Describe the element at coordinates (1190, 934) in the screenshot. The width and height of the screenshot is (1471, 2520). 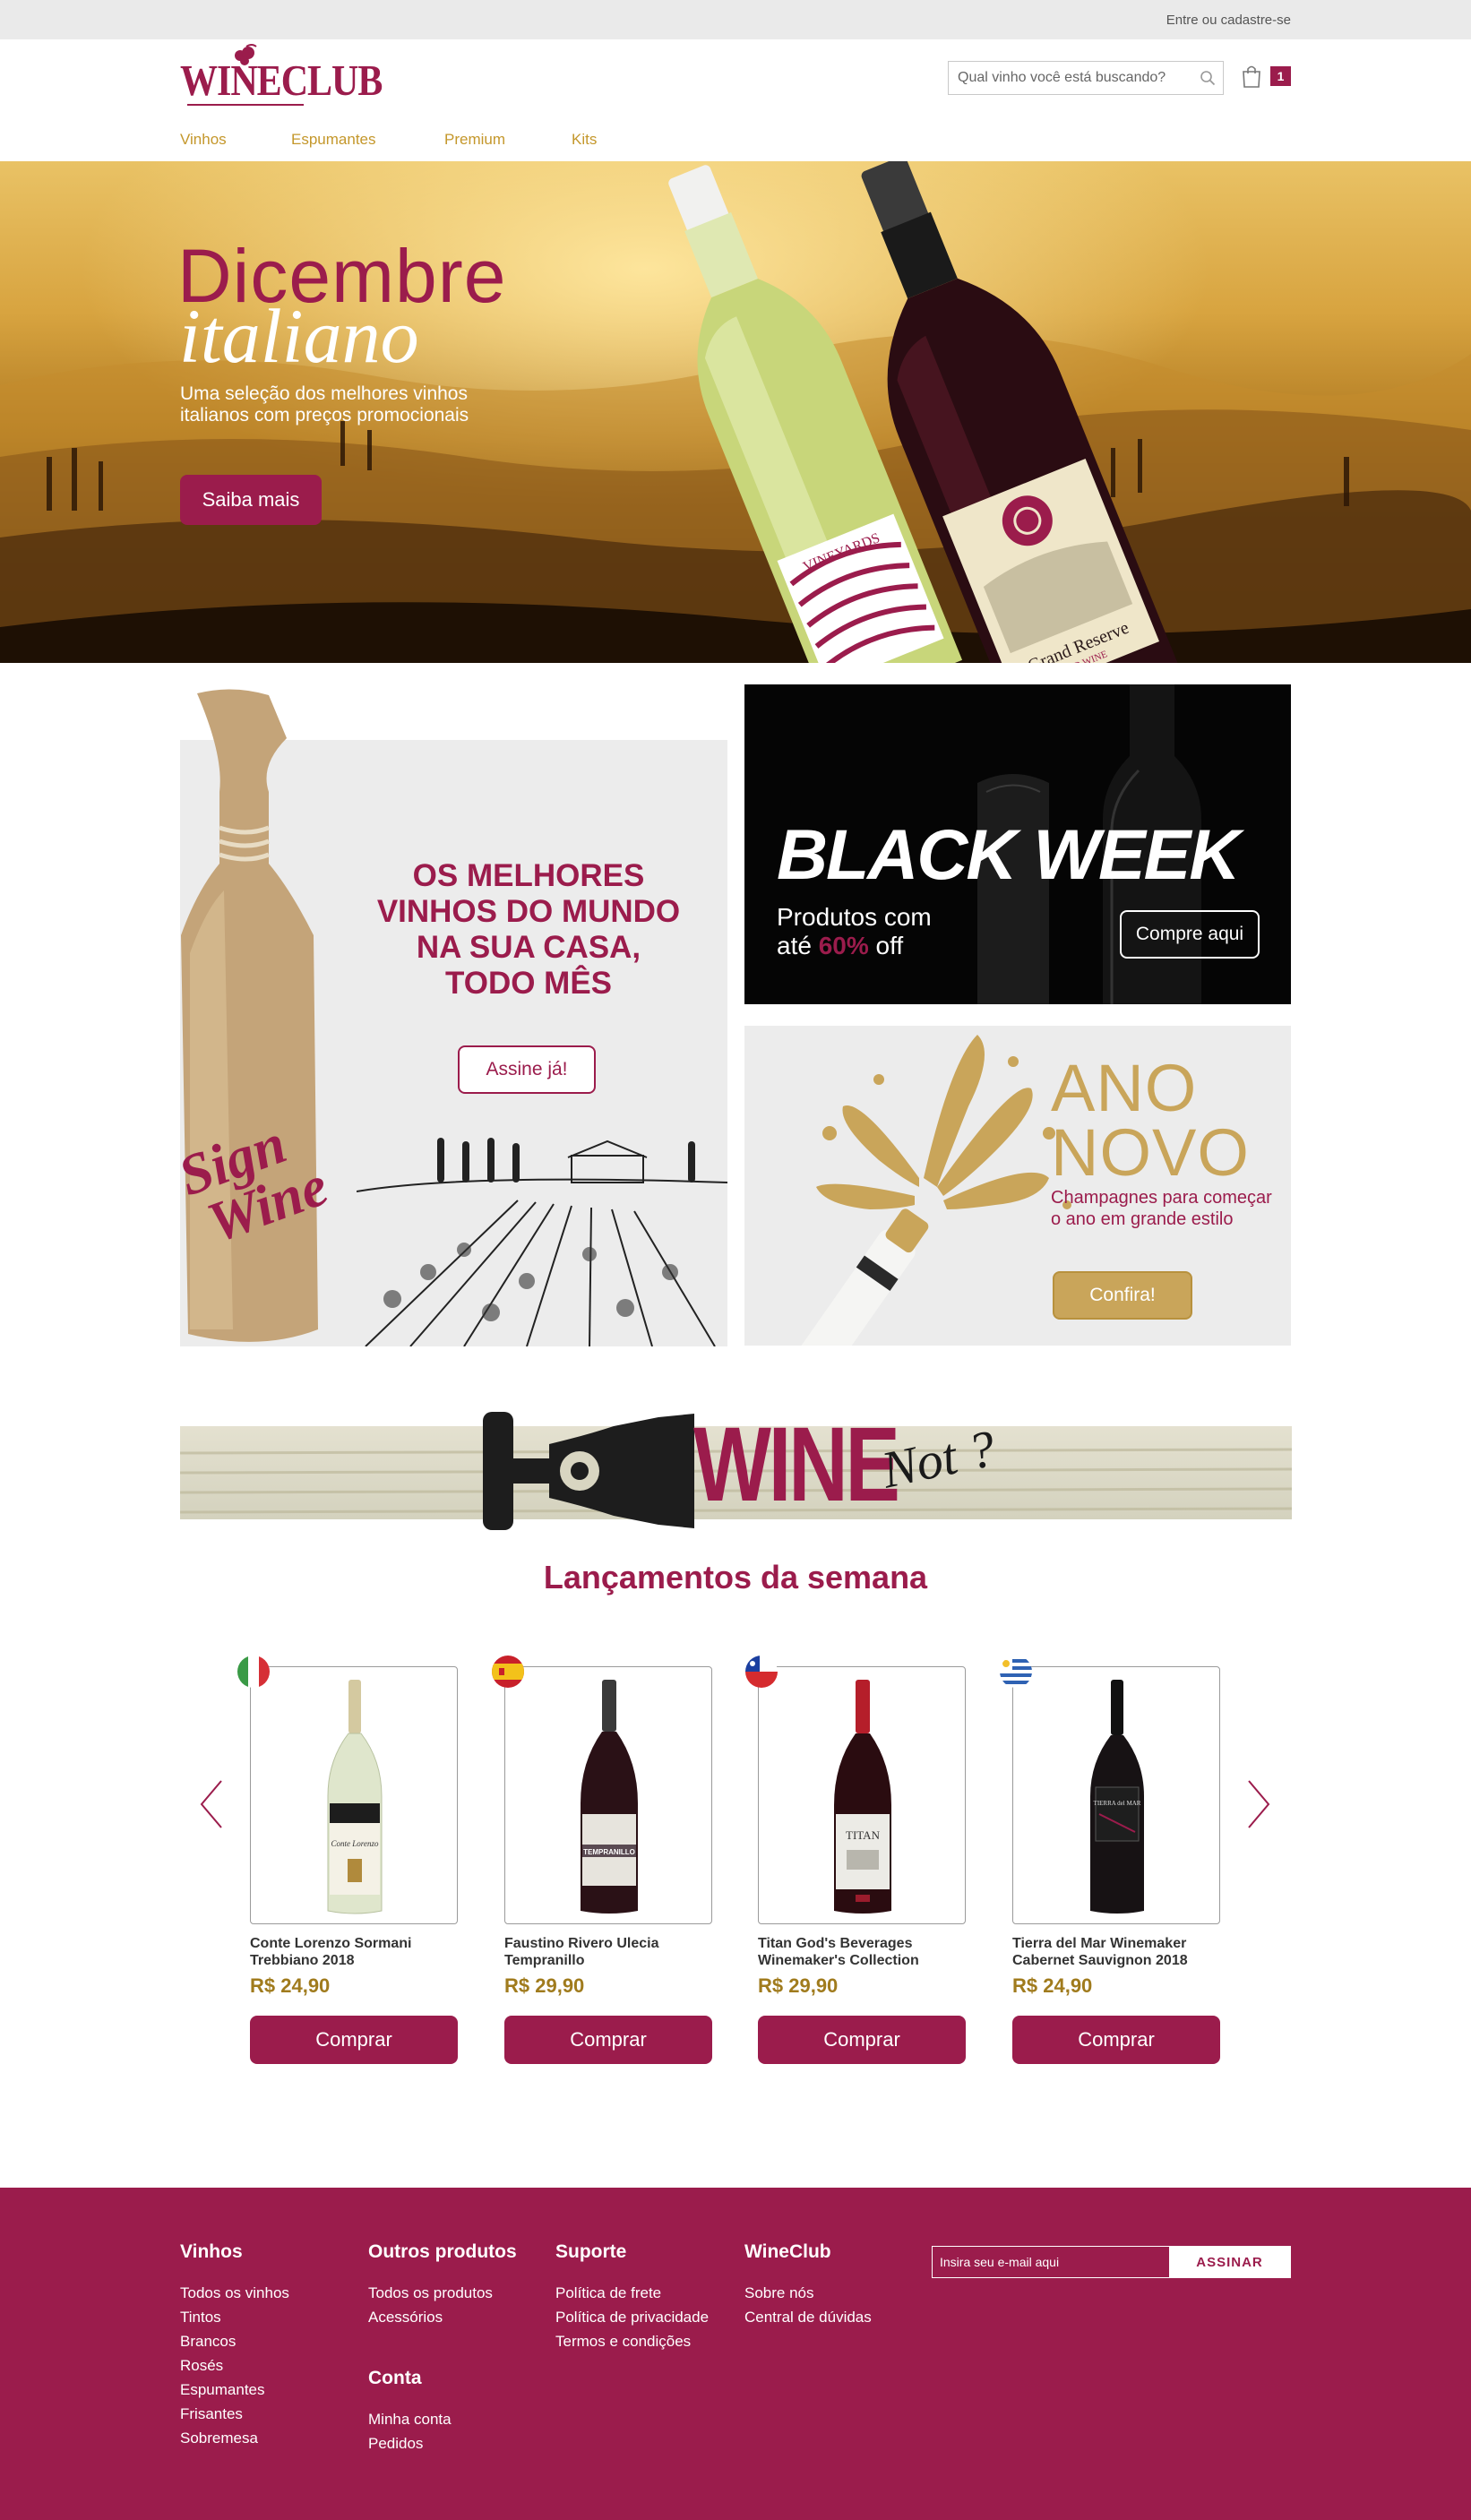
I see `shop-now-button: Compre aqui` at that location.